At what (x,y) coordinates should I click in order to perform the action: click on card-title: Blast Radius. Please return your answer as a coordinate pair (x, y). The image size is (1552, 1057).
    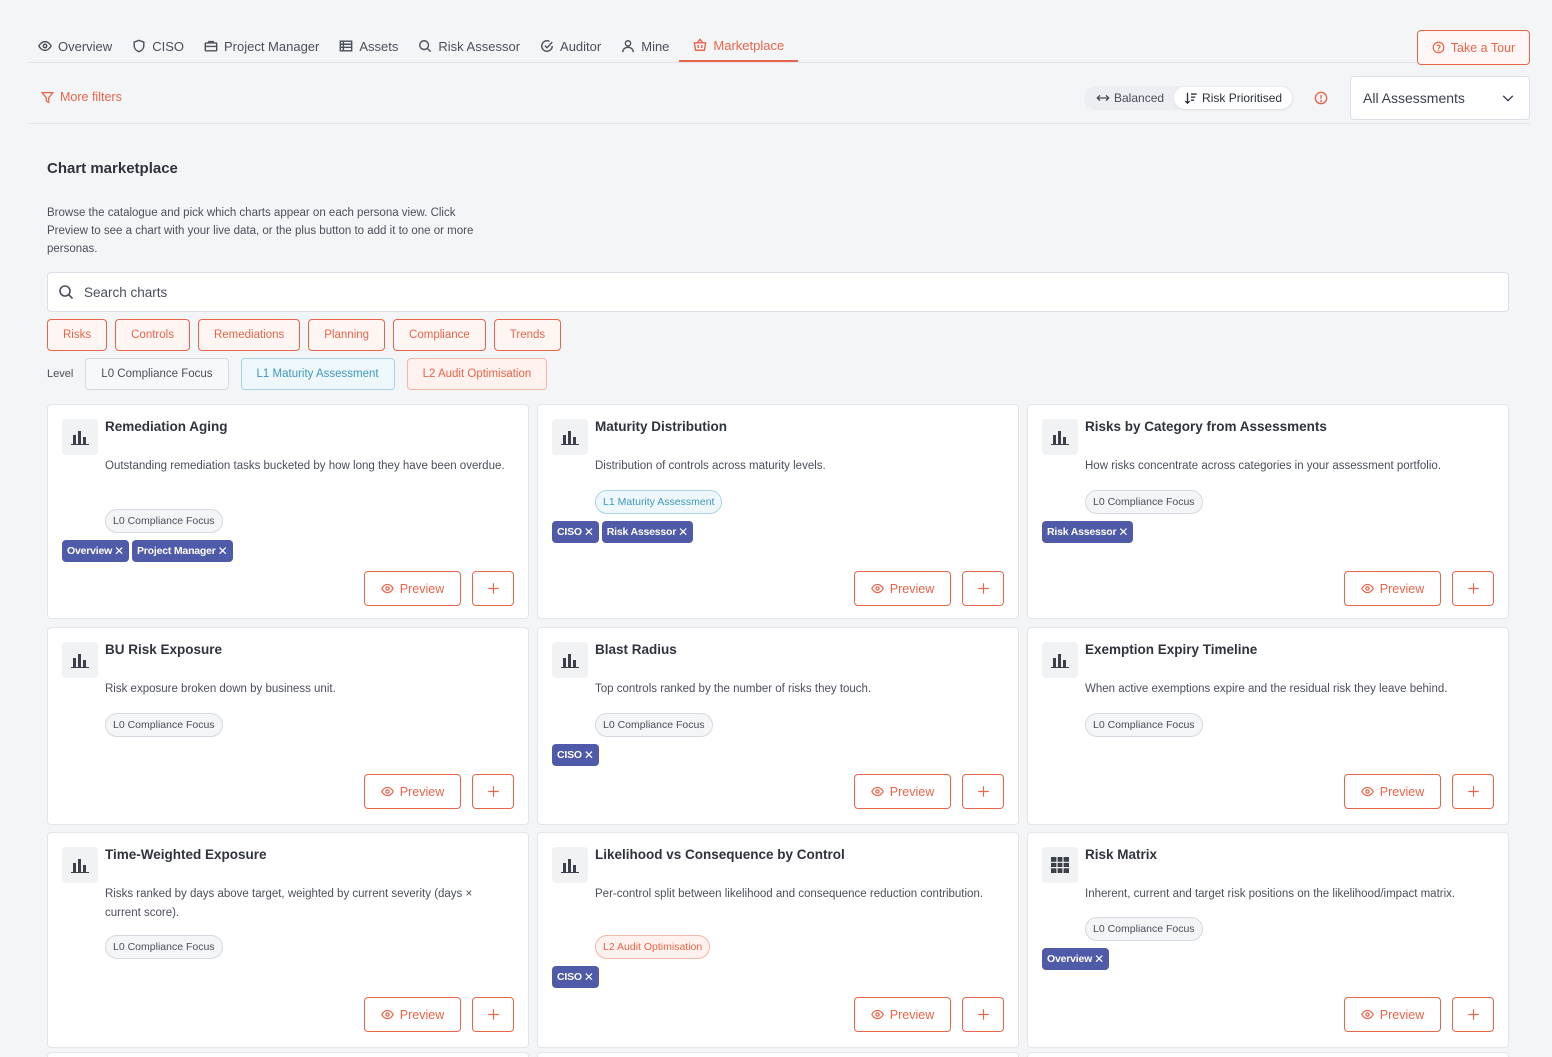
    Looking at the image, I should click on (636, 649).